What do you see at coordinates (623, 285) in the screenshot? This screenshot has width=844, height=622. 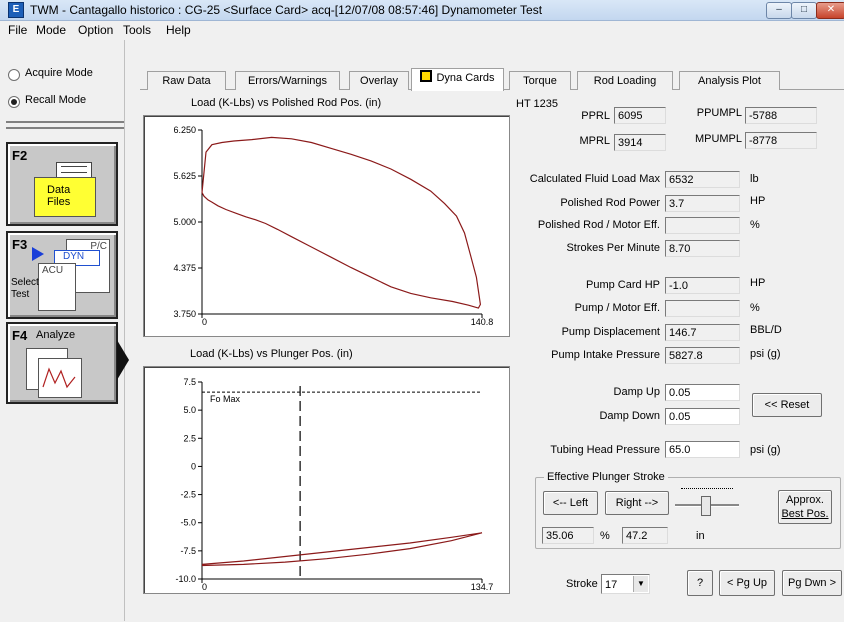 I see `pump-hp-label: Pump Card HP` at bounding box center [623, 285].